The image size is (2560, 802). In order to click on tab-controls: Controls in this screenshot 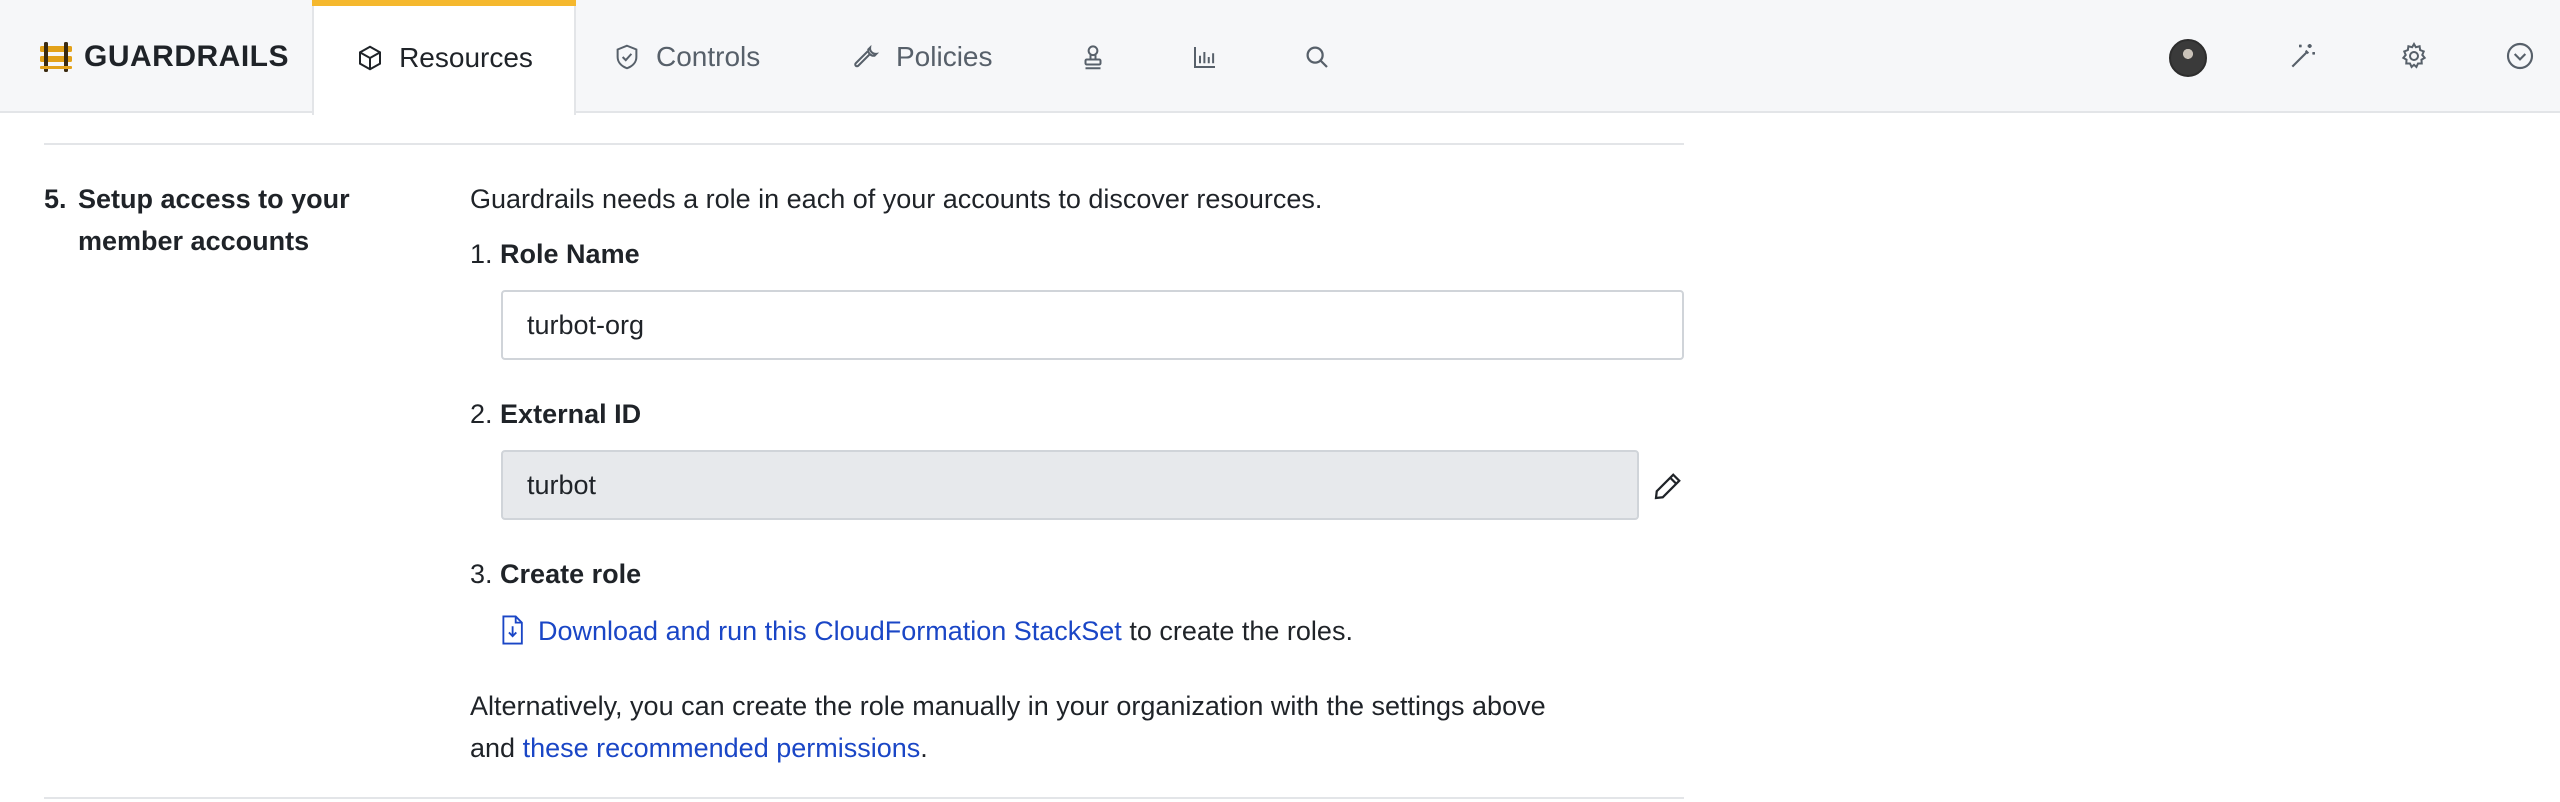, I will do `click(686, 56)`.